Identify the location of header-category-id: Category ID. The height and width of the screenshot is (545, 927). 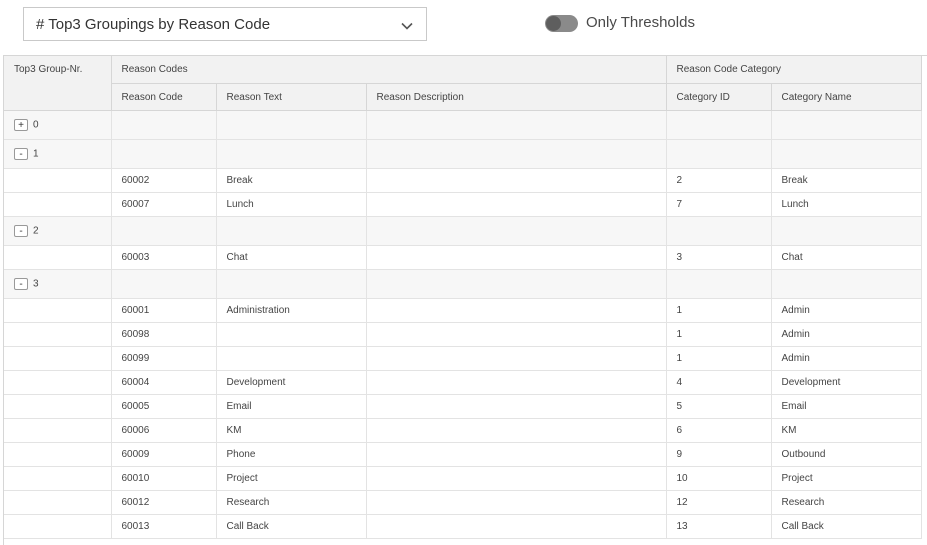
(719, 97).